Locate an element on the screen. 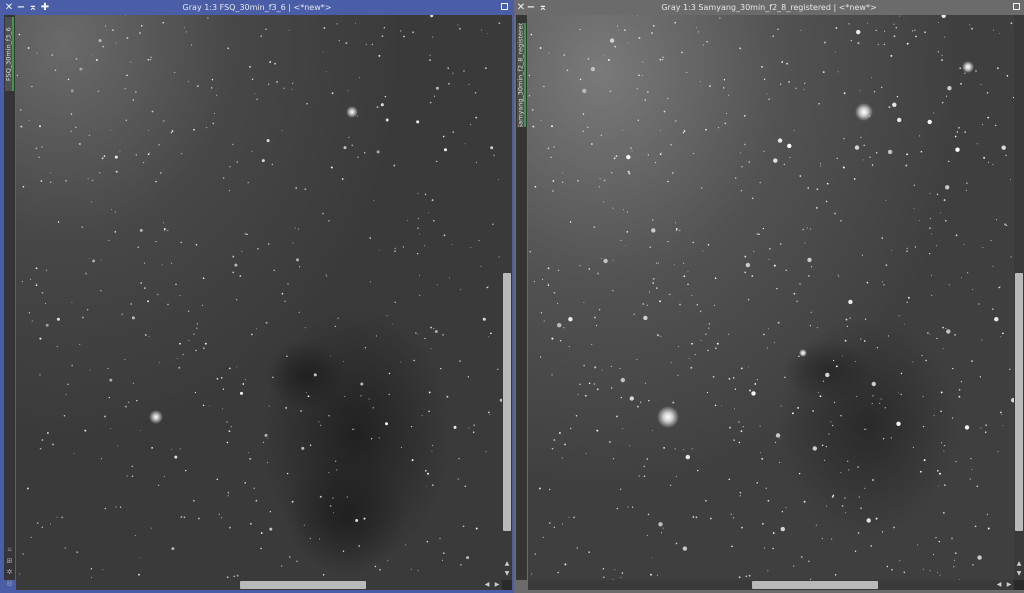  gear-icon: ✲ is located at coordinates (9, 572).